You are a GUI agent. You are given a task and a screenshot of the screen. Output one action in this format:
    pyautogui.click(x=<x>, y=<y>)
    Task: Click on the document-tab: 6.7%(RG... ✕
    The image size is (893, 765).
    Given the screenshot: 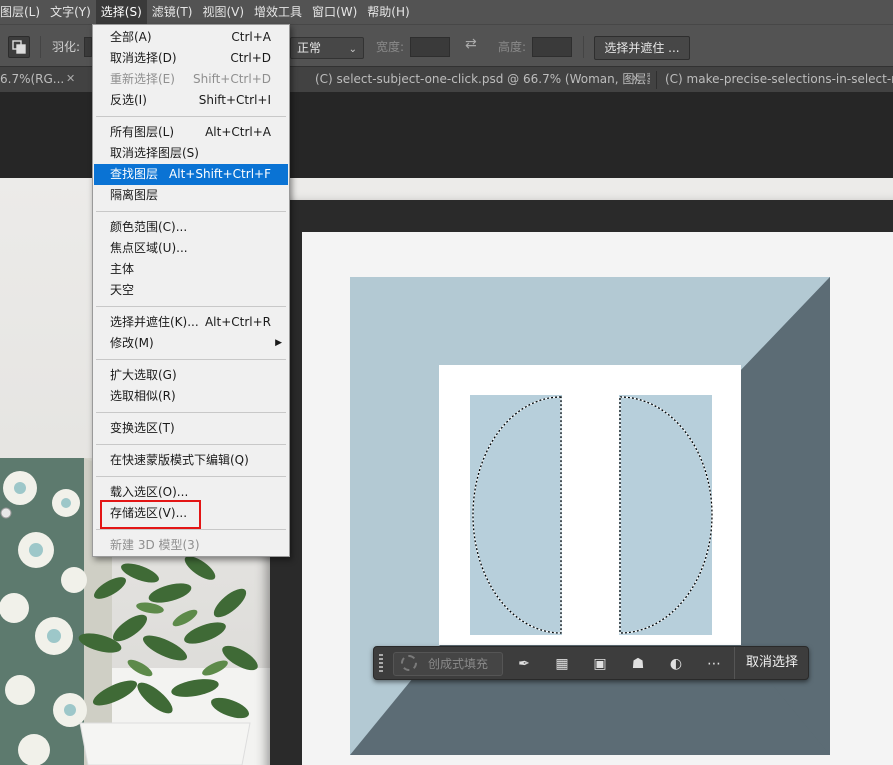 What is the action you would take?
    pyautogui.click(x=42, y=80)
    